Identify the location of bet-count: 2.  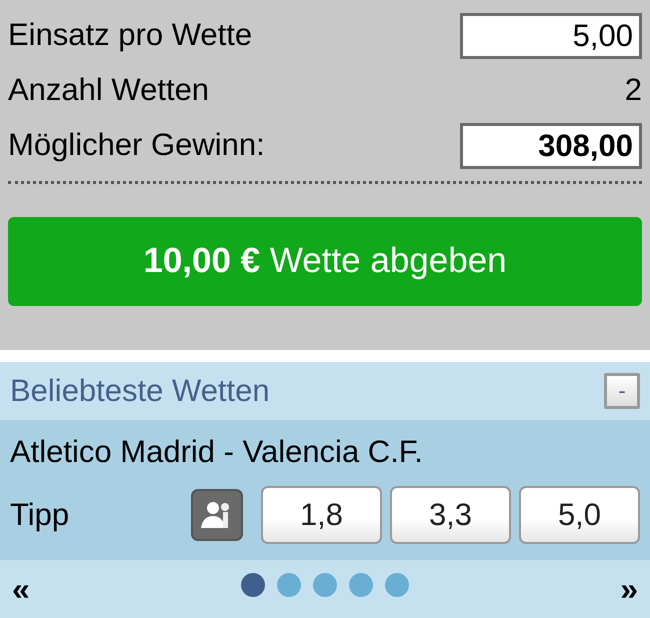
(633, 90).